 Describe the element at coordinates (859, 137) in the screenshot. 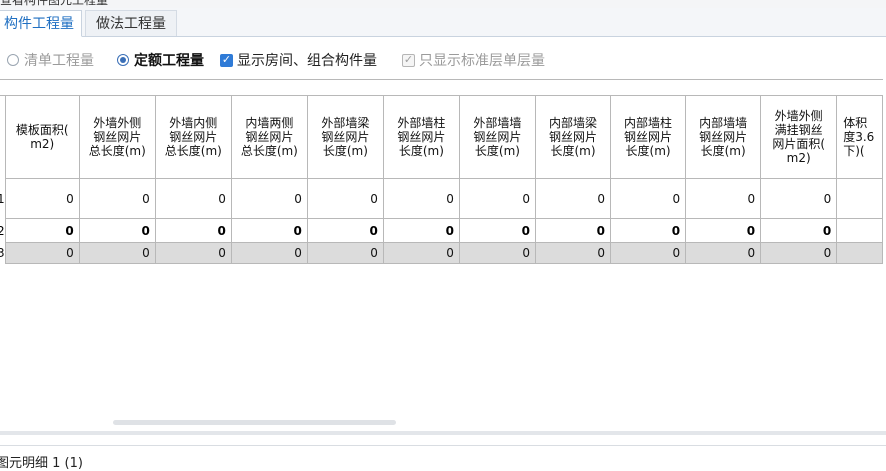

I see `column-header: 体积 度3.6 下)(` at that location.